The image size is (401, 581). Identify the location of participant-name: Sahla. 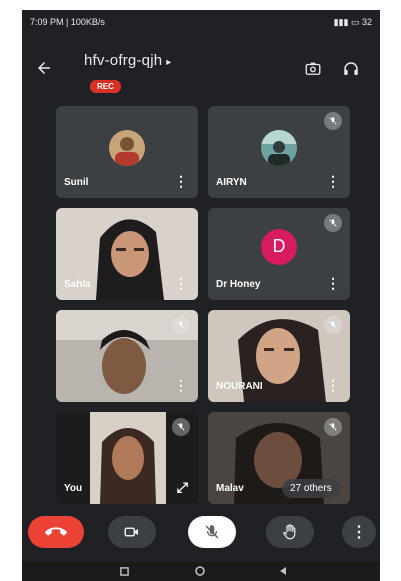
(77, 284).